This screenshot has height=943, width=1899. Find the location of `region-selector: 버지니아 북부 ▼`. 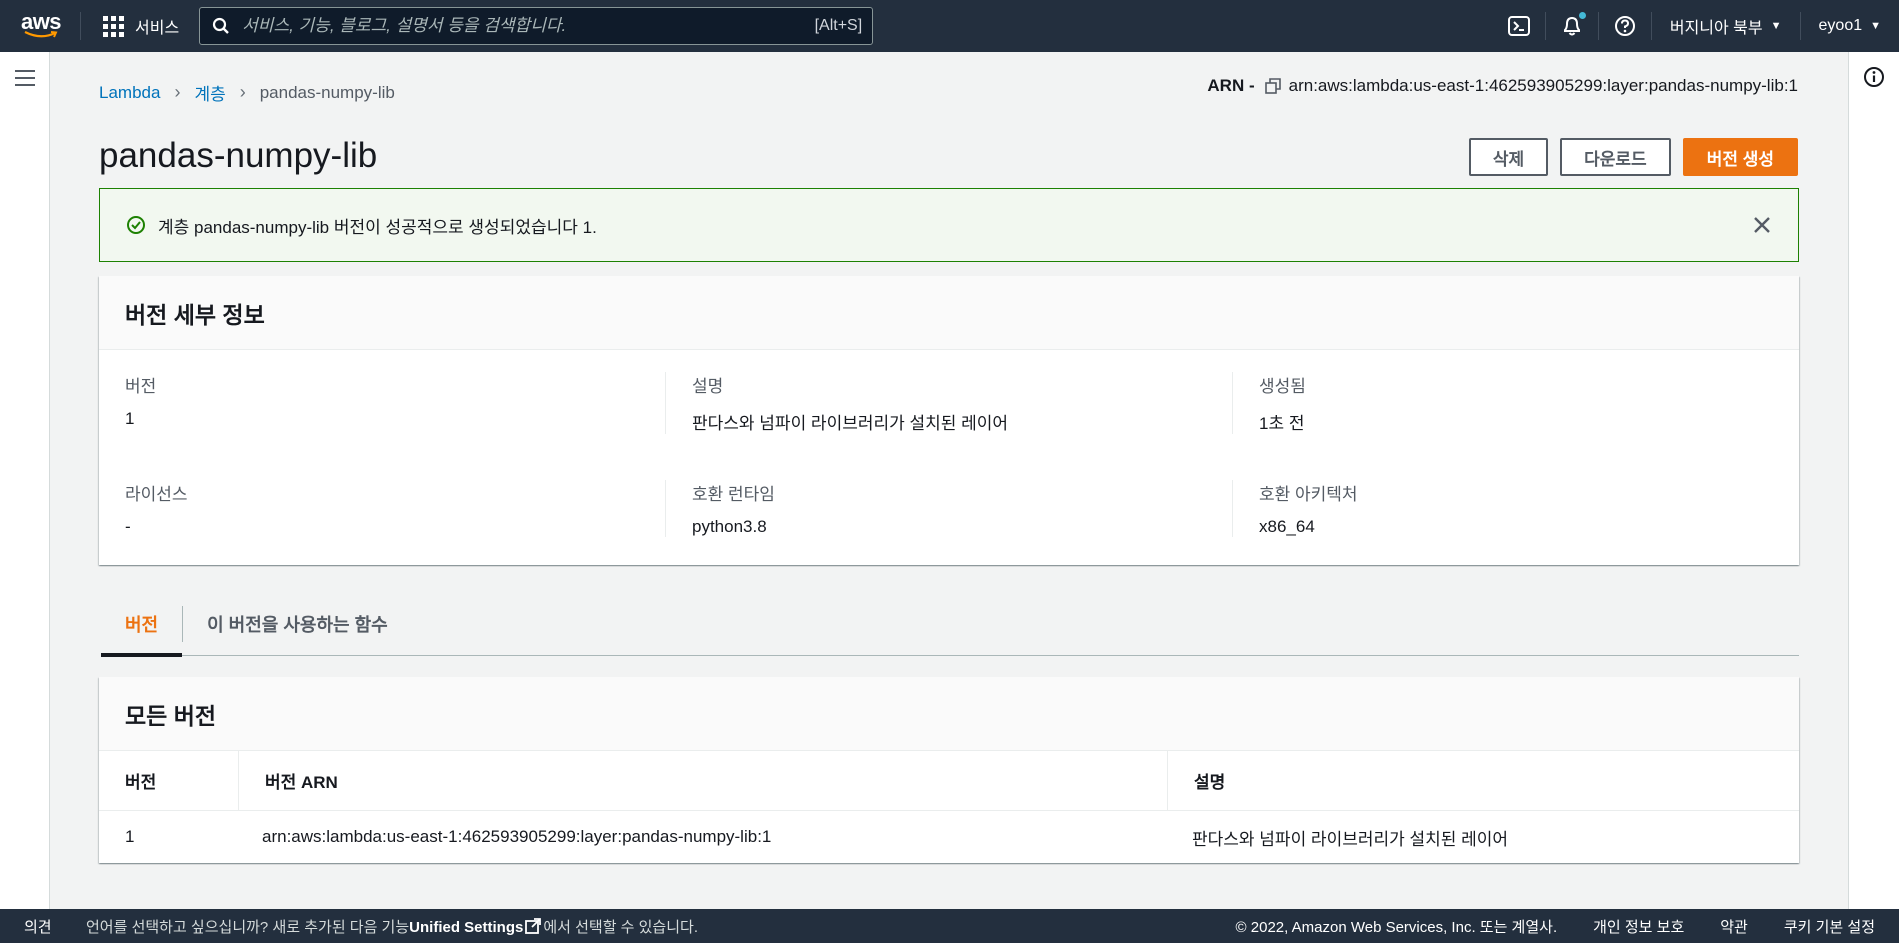

region-selector: 버지니아 북부 ▼ is located at coordinates (1726, 26).